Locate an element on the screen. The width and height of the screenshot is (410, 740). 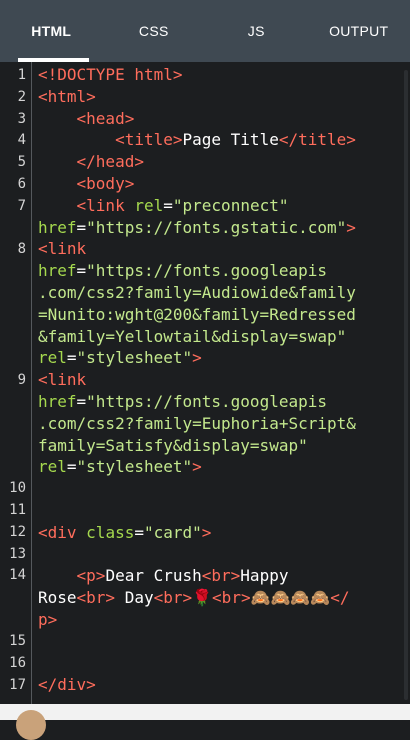
code-token: </title> is located at coordinates (317, 139).